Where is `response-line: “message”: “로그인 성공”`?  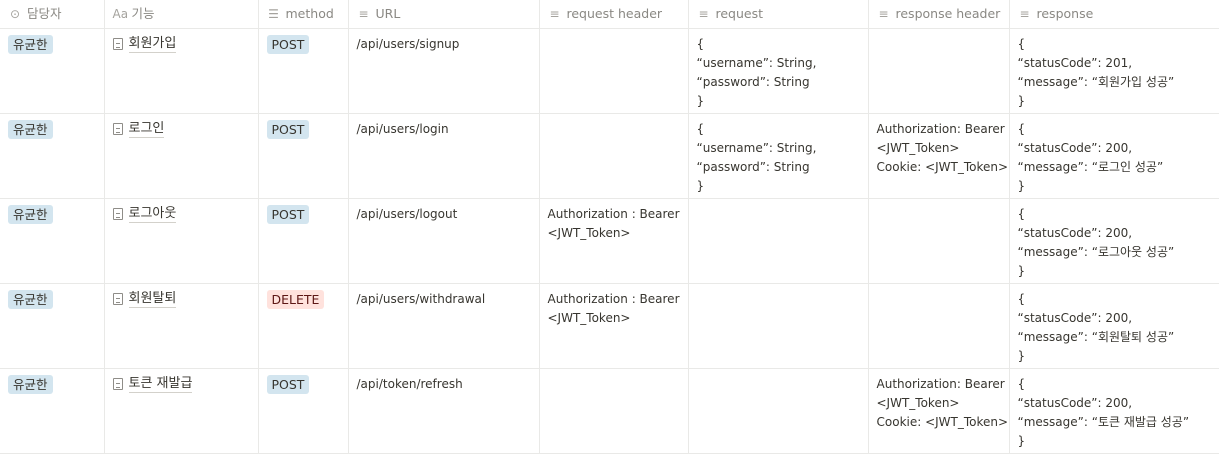 response-line: “message”: “로그인 성공” is located at coordinates (1090, 167).